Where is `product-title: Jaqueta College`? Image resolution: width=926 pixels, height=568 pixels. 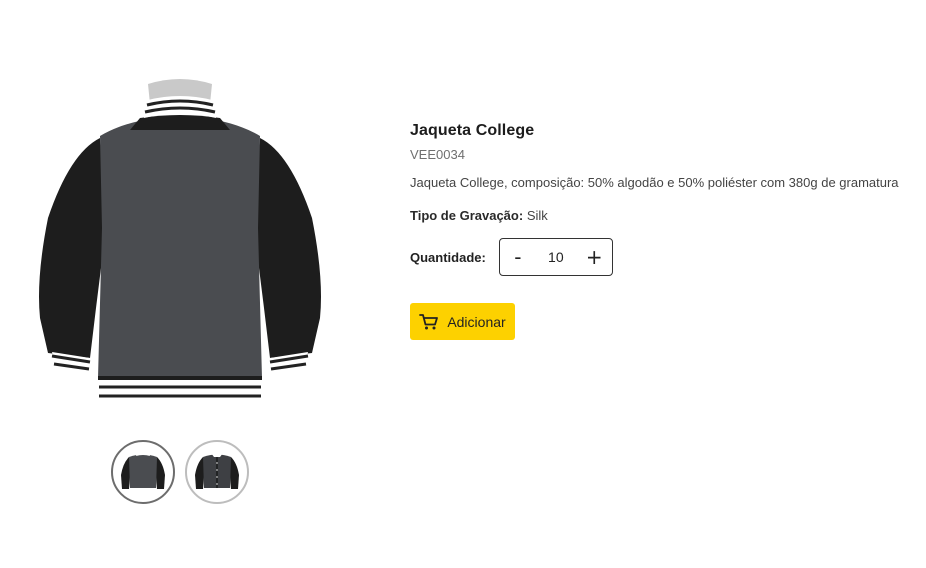
product-title: Jaqueta College is located at coordinates (472, 130).